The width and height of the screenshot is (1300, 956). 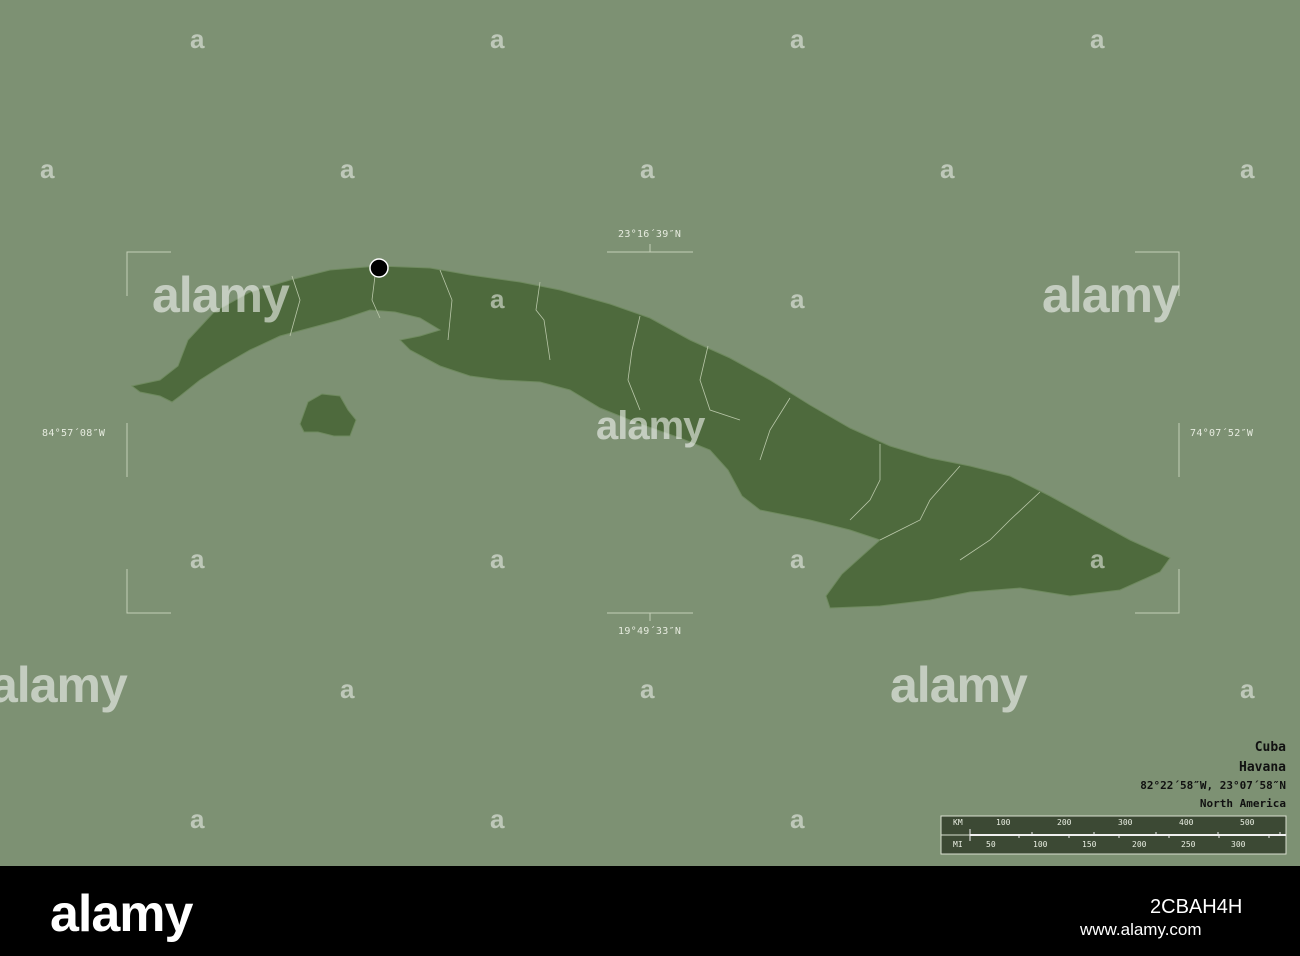 What do you see at coordinates (991, 844) in the screenshot?
I see `mi-tick-label: 50` at bounding box center [991, 844].